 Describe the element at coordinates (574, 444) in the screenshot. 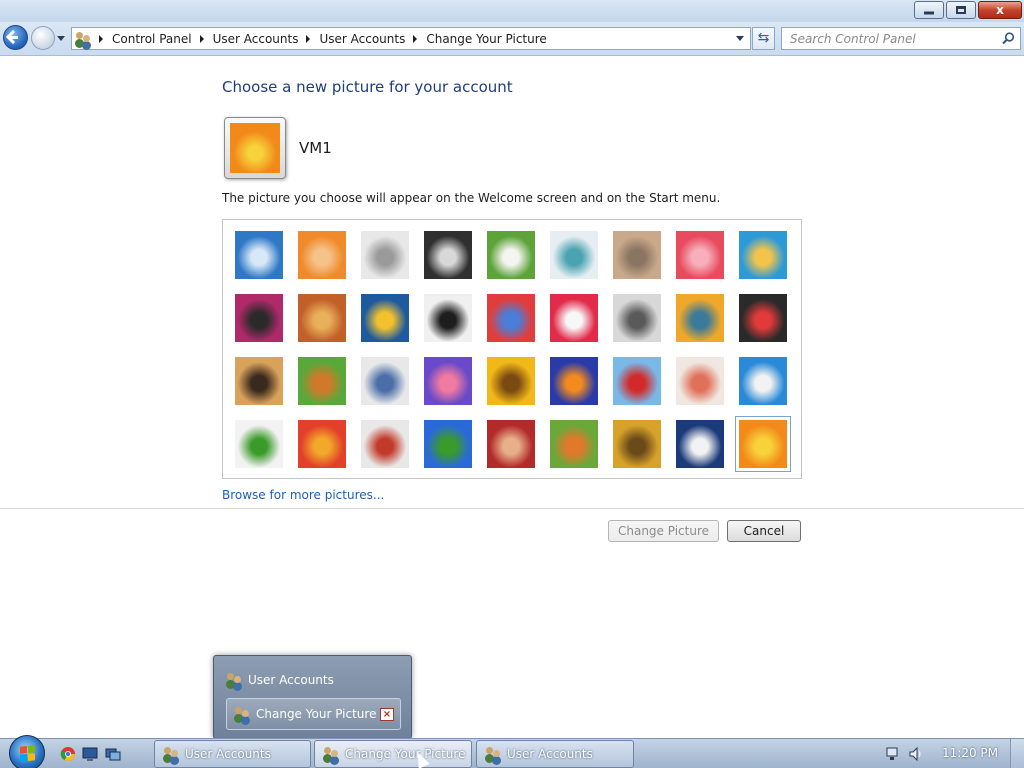

I see `picture-option-butterfly` at that location.